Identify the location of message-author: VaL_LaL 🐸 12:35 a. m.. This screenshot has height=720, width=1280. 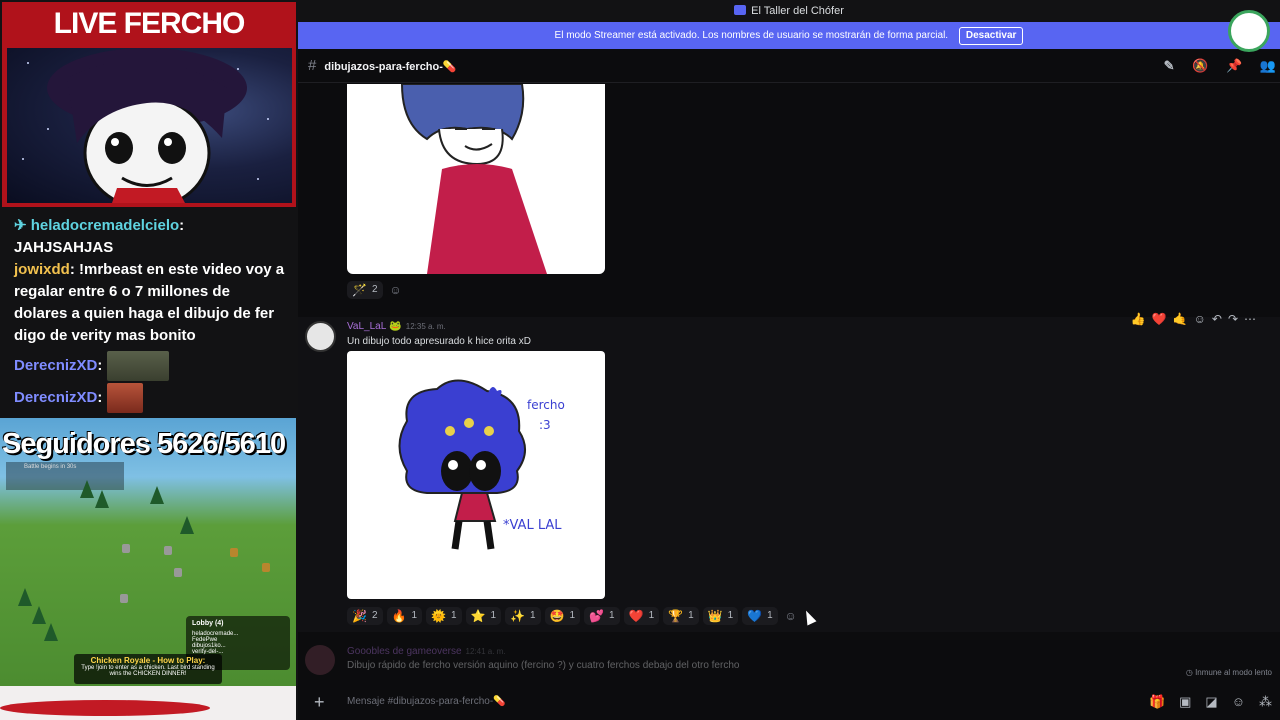
(396, 326).